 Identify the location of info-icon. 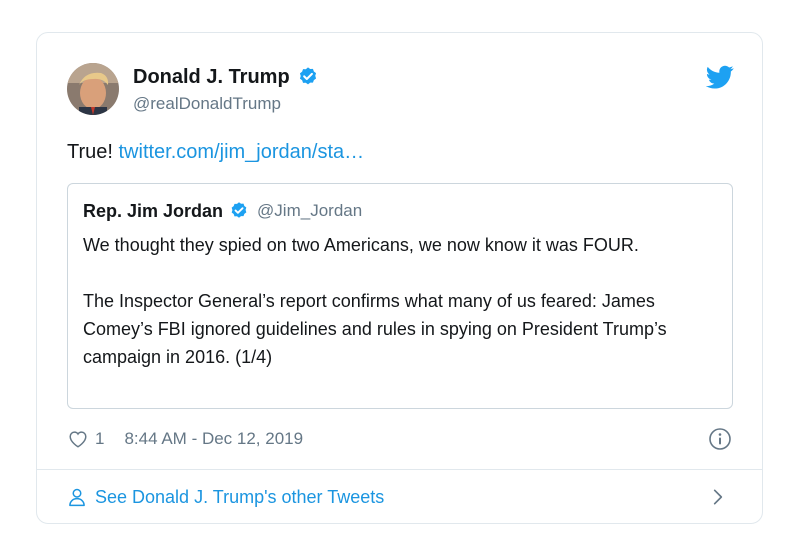
(720, 439).